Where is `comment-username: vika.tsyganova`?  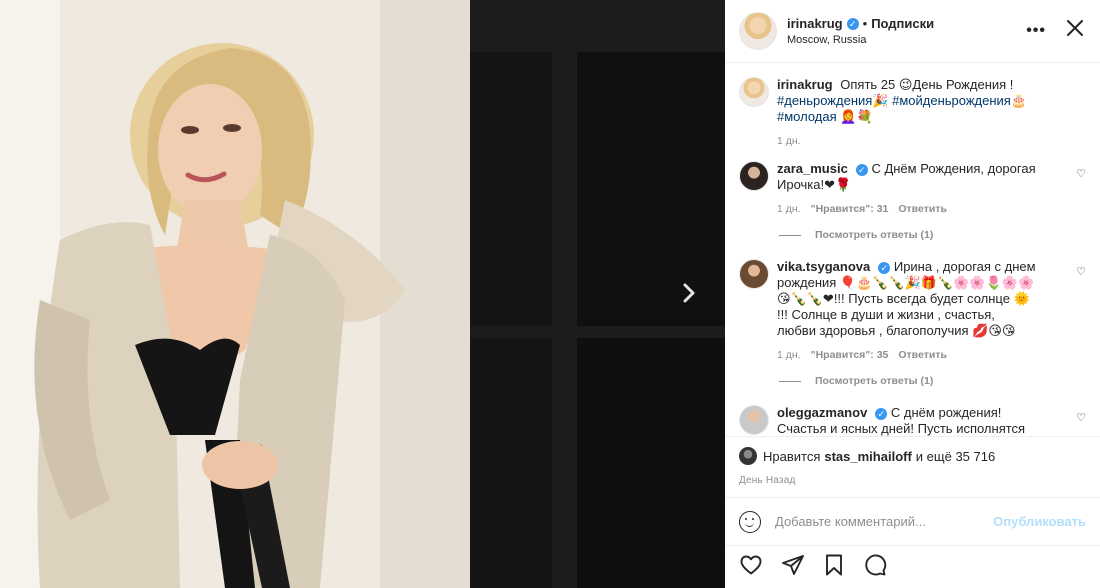 comment-username: vika.tsyganova is located at coordinates (823, 266).